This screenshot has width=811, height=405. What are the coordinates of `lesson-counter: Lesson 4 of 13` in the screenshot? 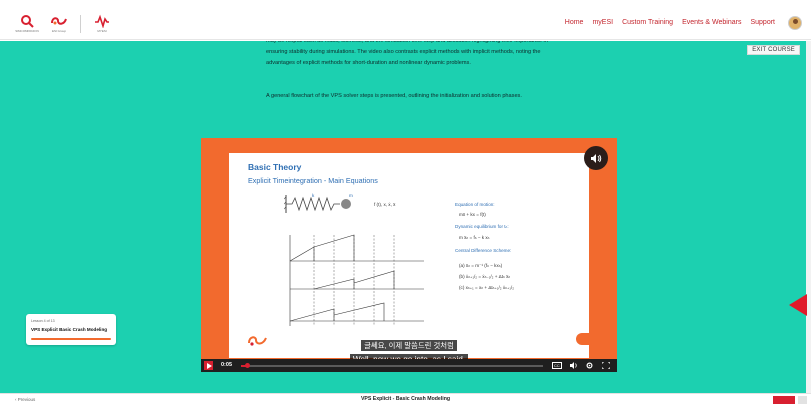 It's located at (43, 321).